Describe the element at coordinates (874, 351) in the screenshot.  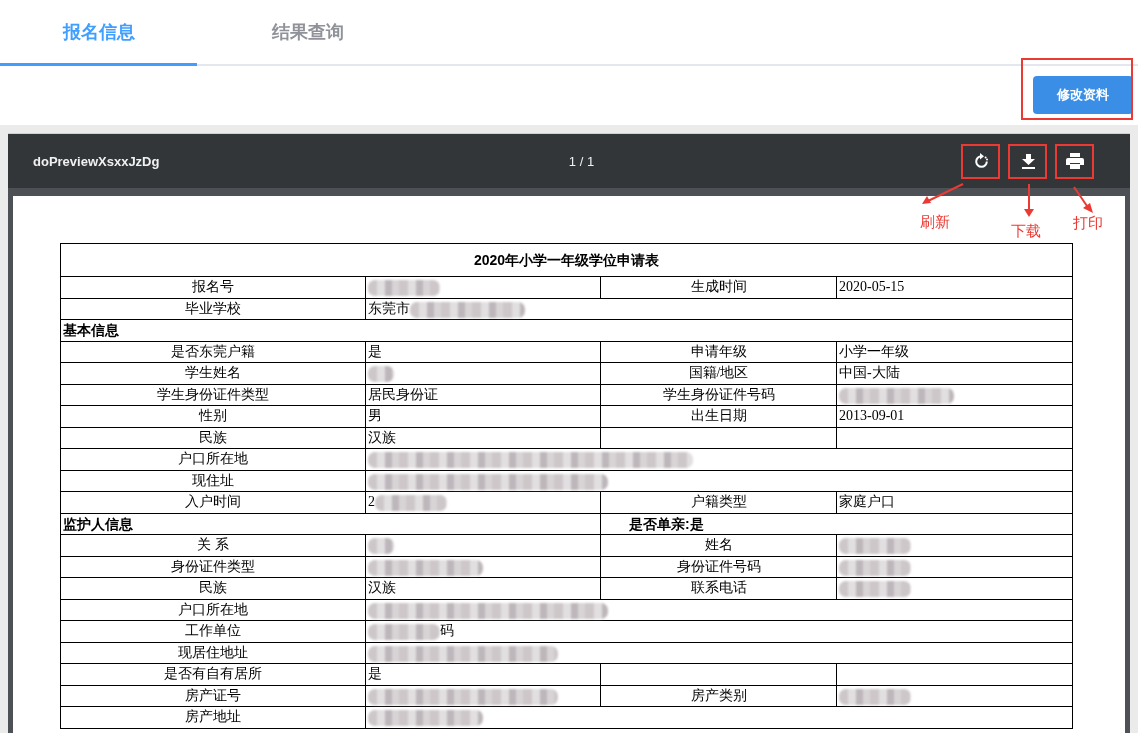
I see `field-value: 小学一年级` at that location.